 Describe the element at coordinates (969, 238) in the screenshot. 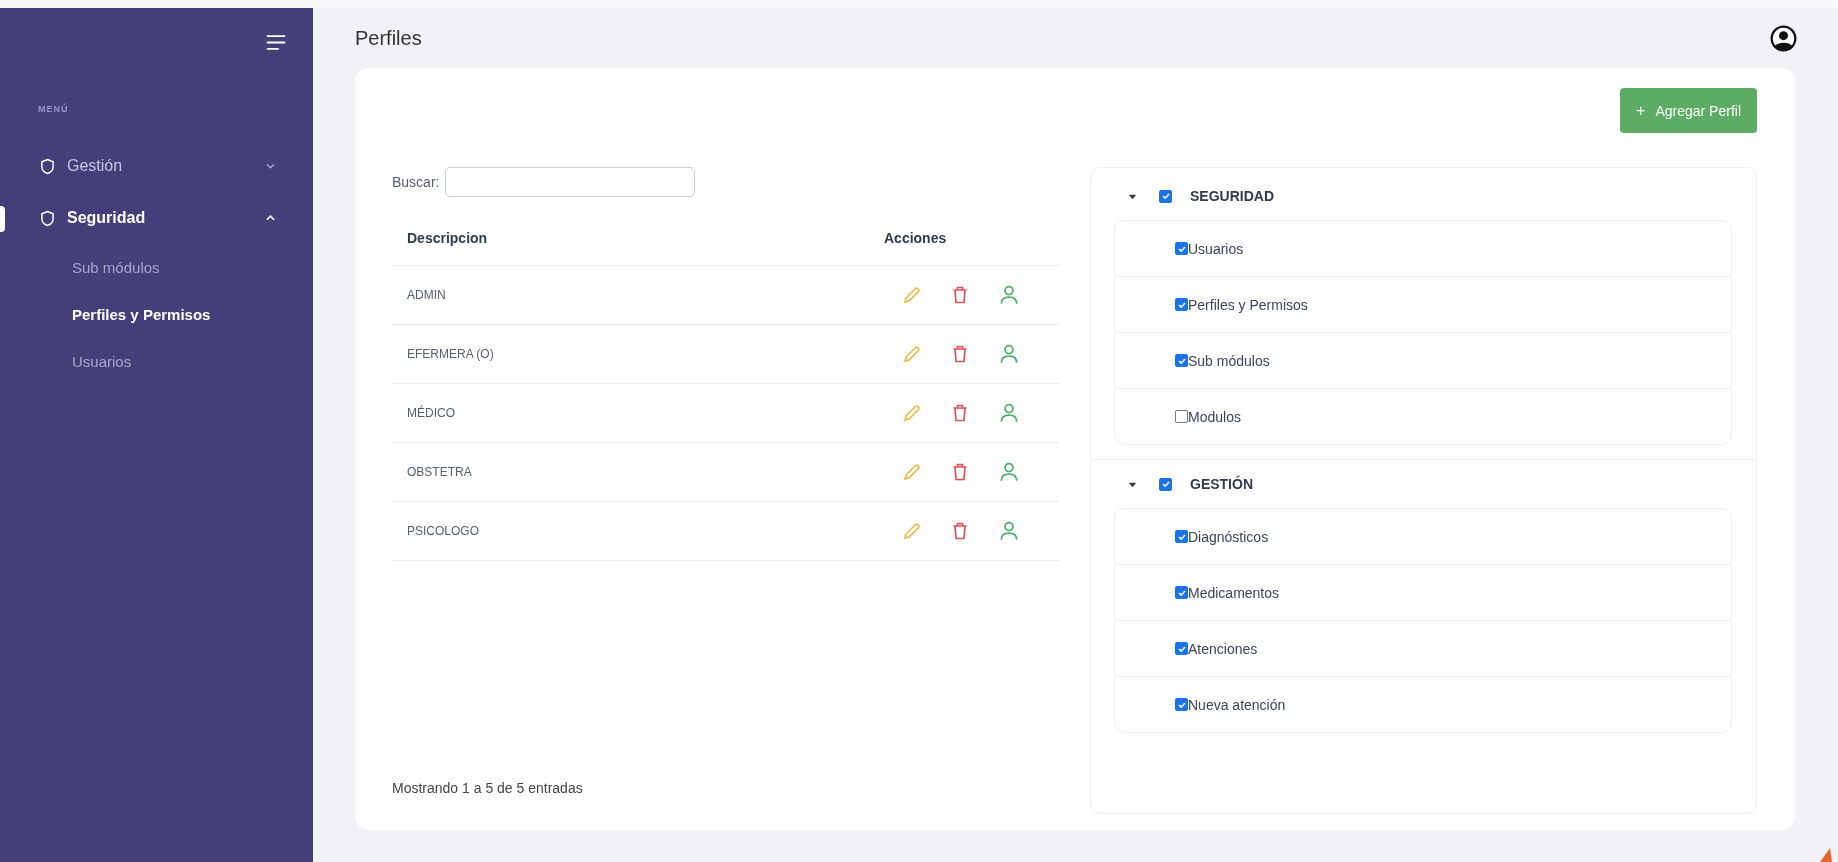

I see `column-header: Acciones` at that location.